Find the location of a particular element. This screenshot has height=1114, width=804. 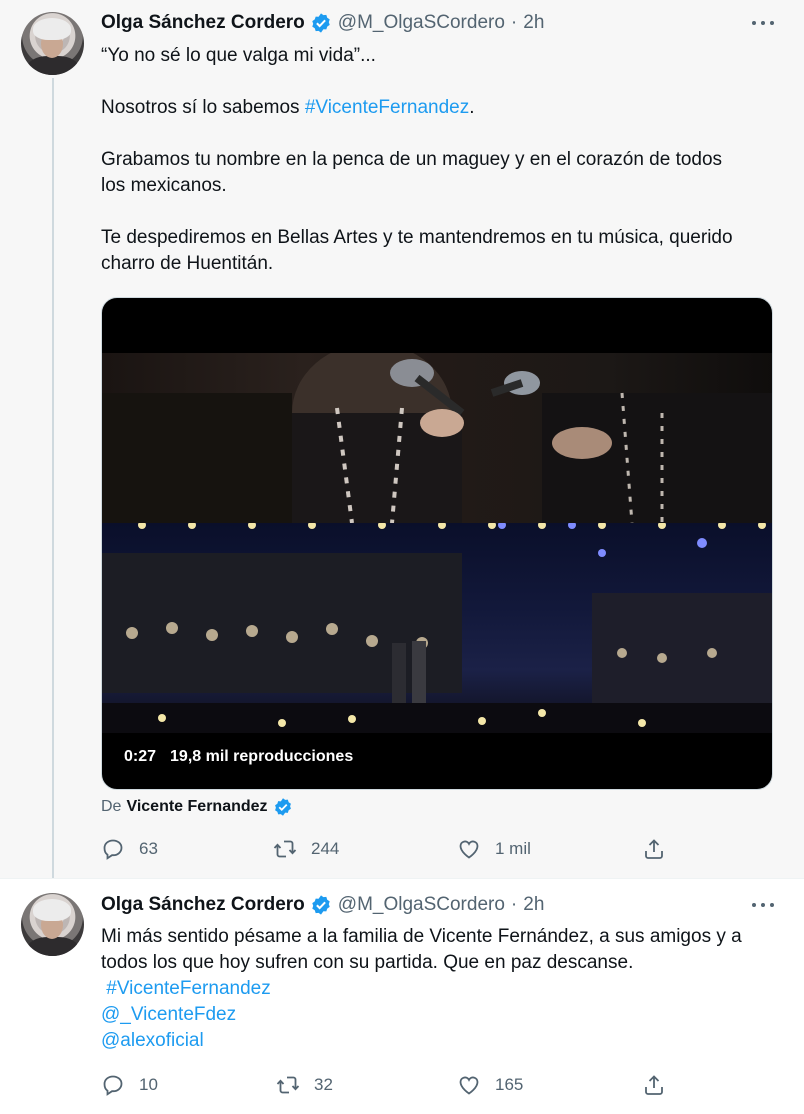

text-span: Nosotros sí lo sabemos is located at coordinates (203, 107).